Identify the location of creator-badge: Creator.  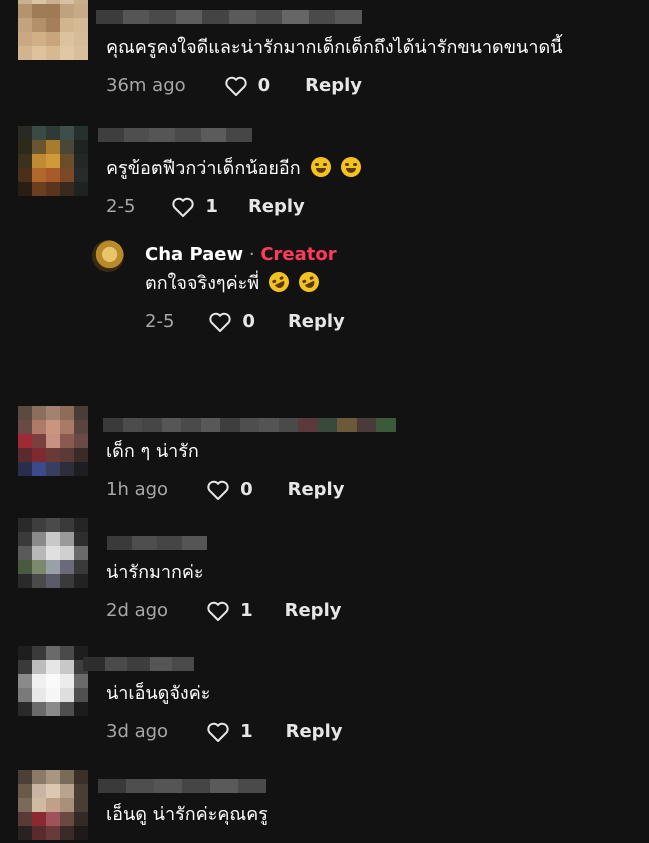
(298, 254).